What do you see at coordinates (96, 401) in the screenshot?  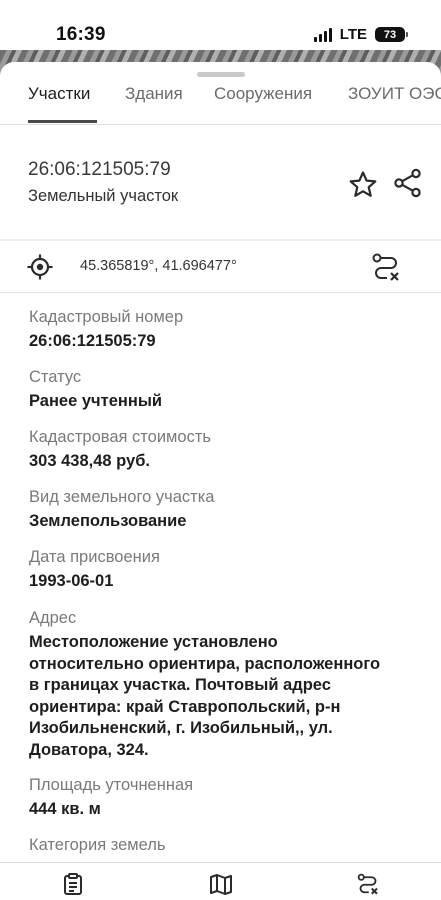 I see `property-value: Ранее учтенный` at bounding box center [96, 401].